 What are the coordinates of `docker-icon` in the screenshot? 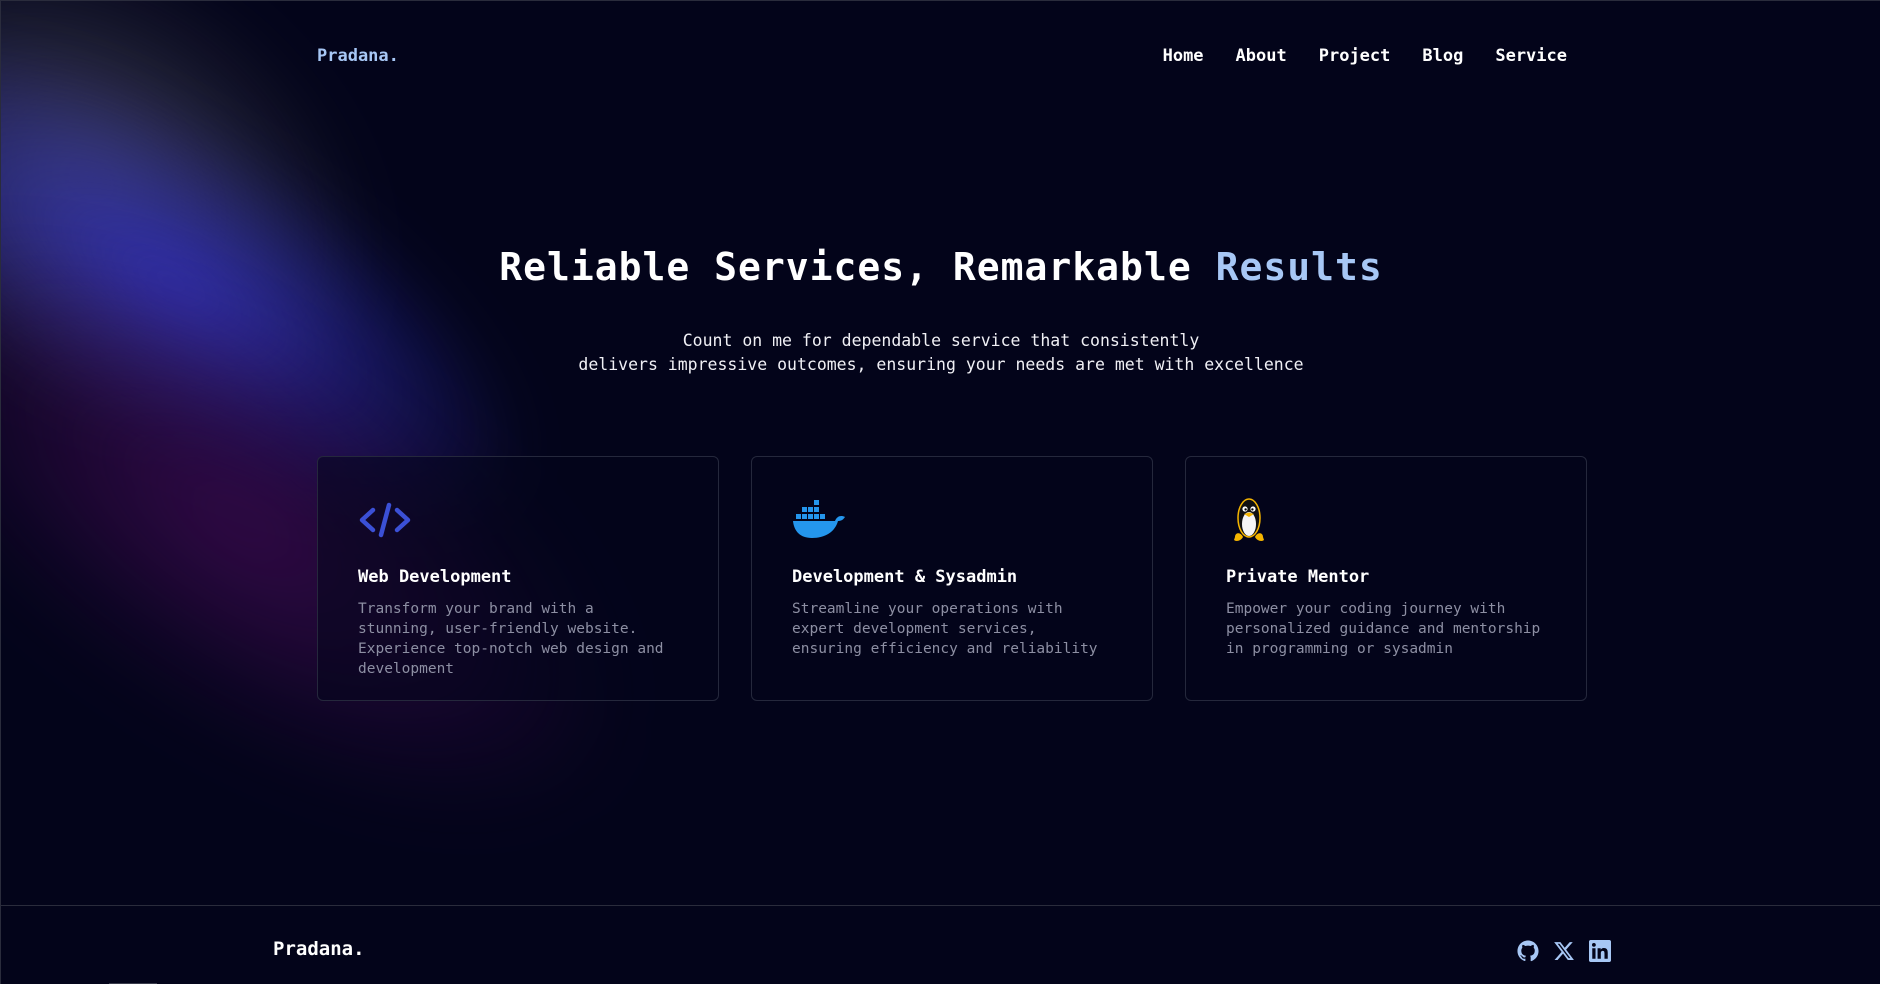 It's located at (819, 519).